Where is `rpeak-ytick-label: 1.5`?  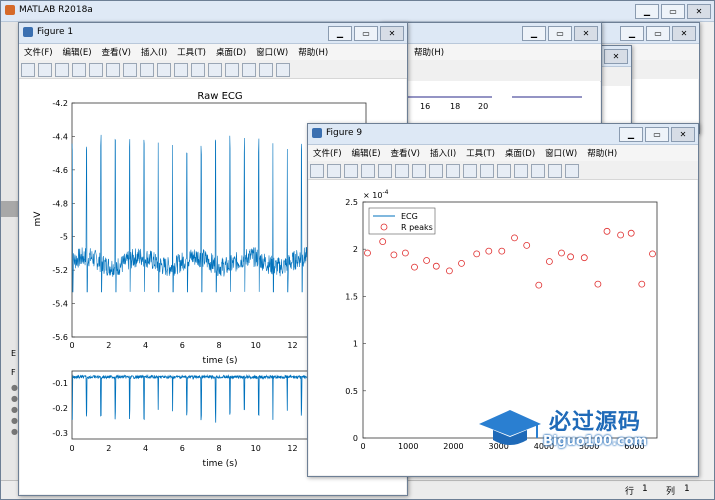 rpeak-ytick-label: 1.5 is located at coordinates (351, 296).